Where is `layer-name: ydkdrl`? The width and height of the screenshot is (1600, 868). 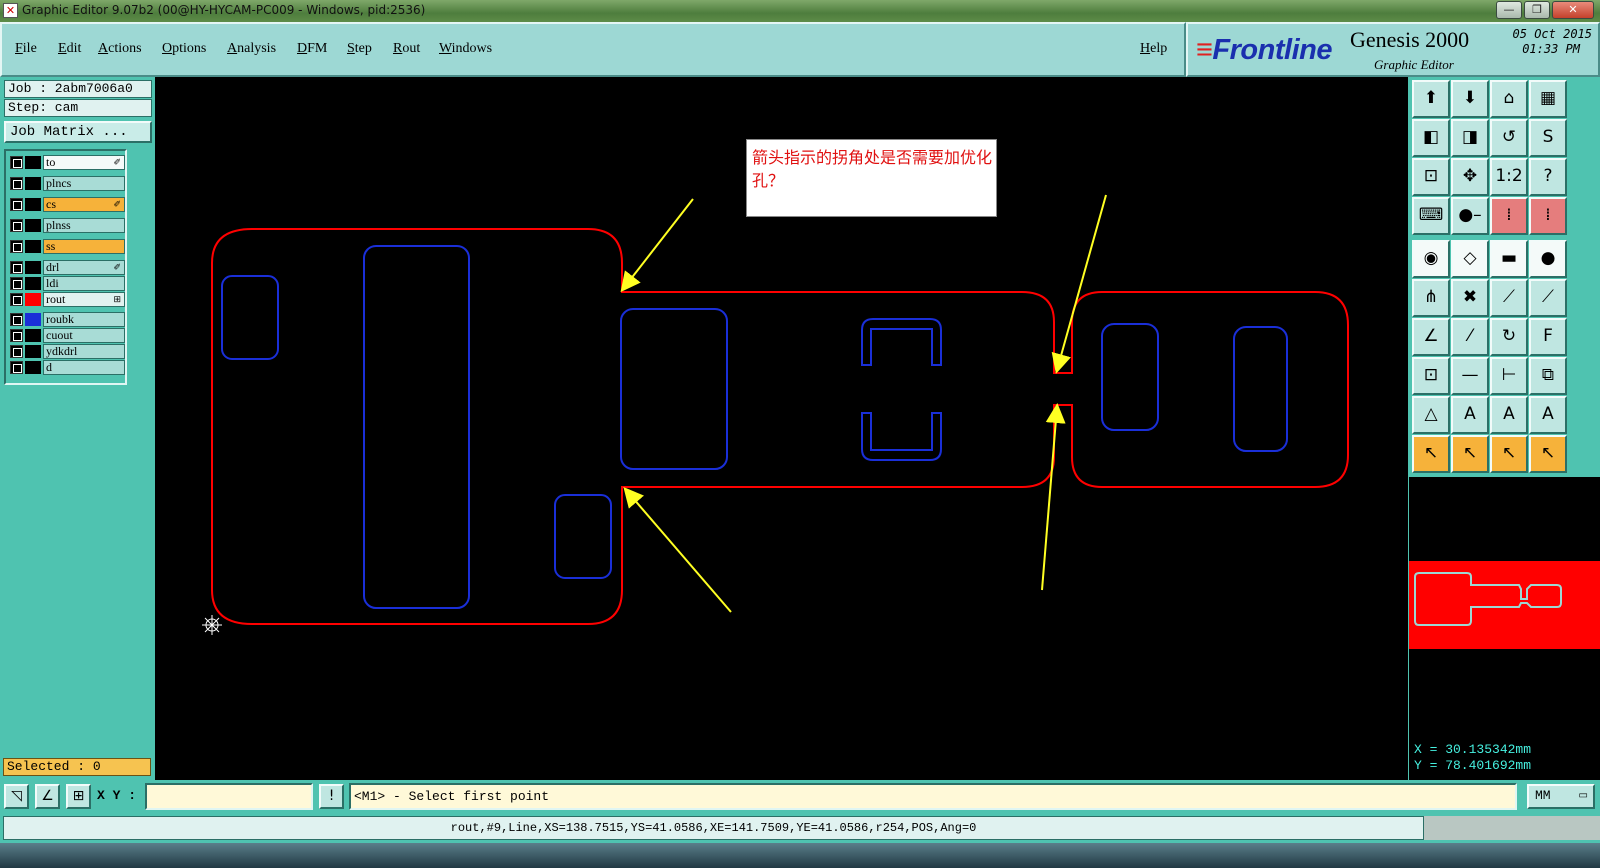 layer-name: ydkdrl is located at coordinates (84, 351).